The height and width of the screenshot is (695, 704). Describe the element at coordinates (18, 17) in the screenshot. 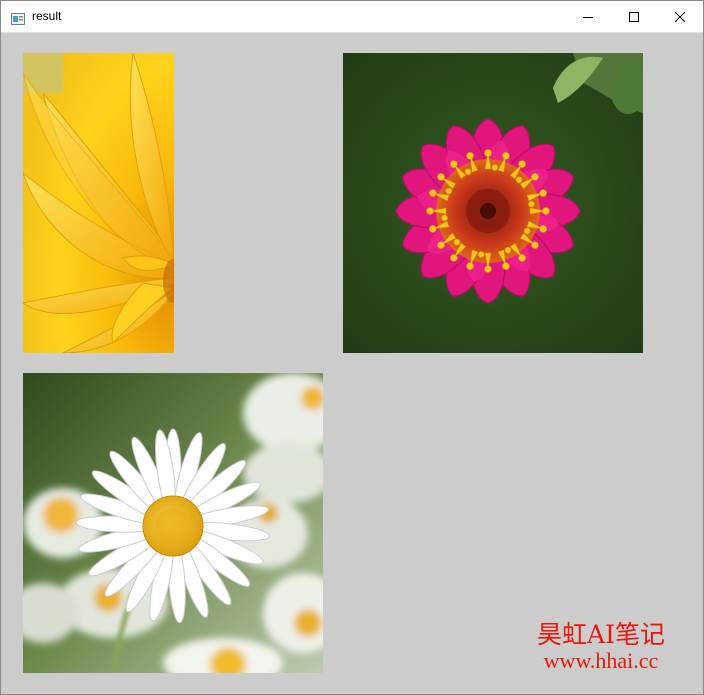

I see `app-window-icon` at that location.